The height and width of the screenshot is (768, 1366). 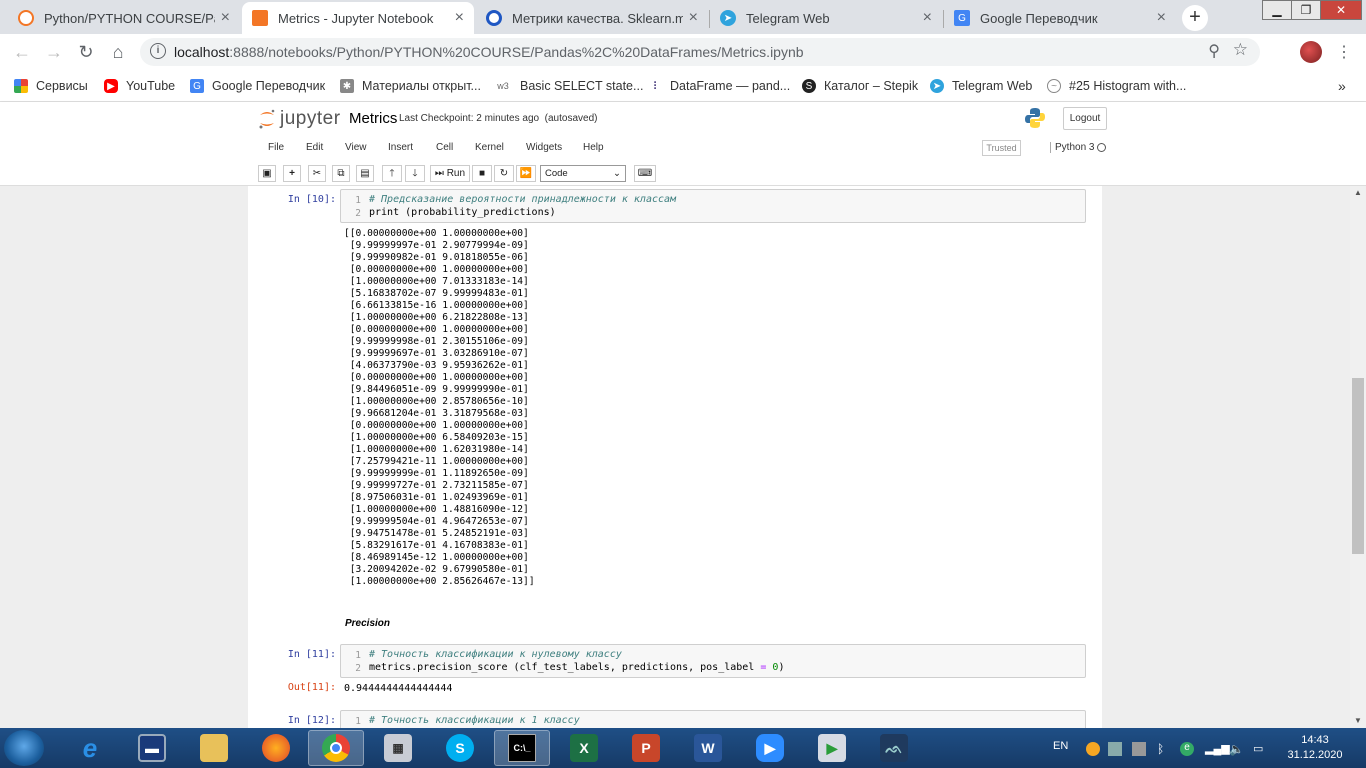 What do you see at coordinates (1260, 749) in the screenshot?
I see `battery-icon: ▭` at bounding box center [1260, 749].